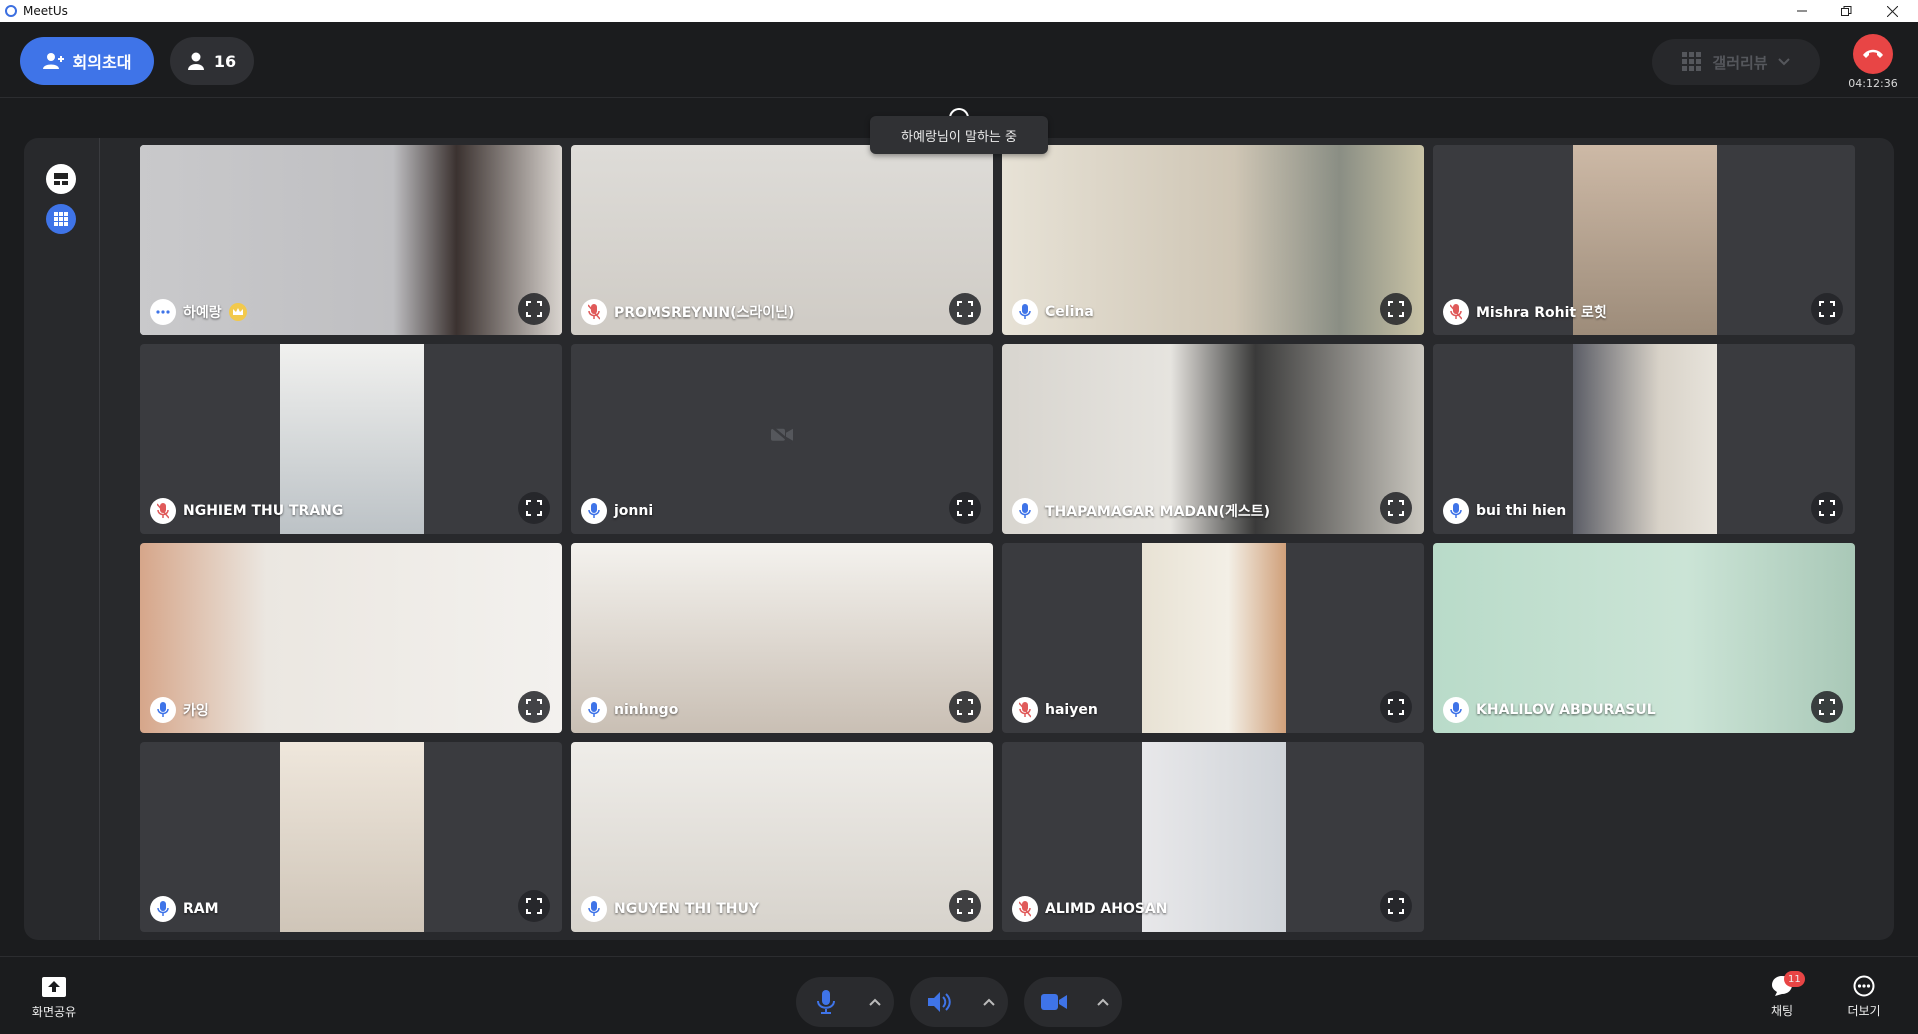 This screenshot has height=1034, width=1918. I want to click on host-crown-icon, so click(237, 312).